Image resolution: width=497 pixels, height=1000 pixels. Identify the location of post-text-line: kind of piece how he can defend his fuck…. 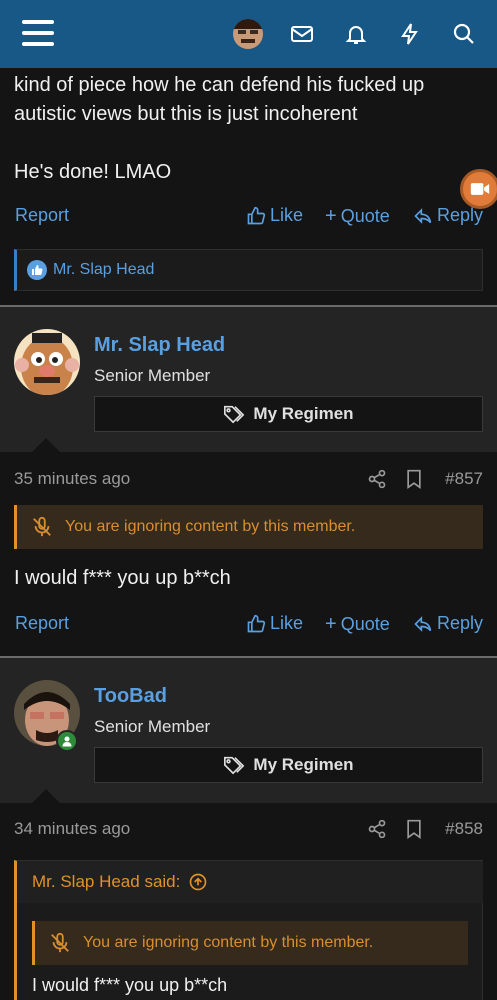
(219, 85).